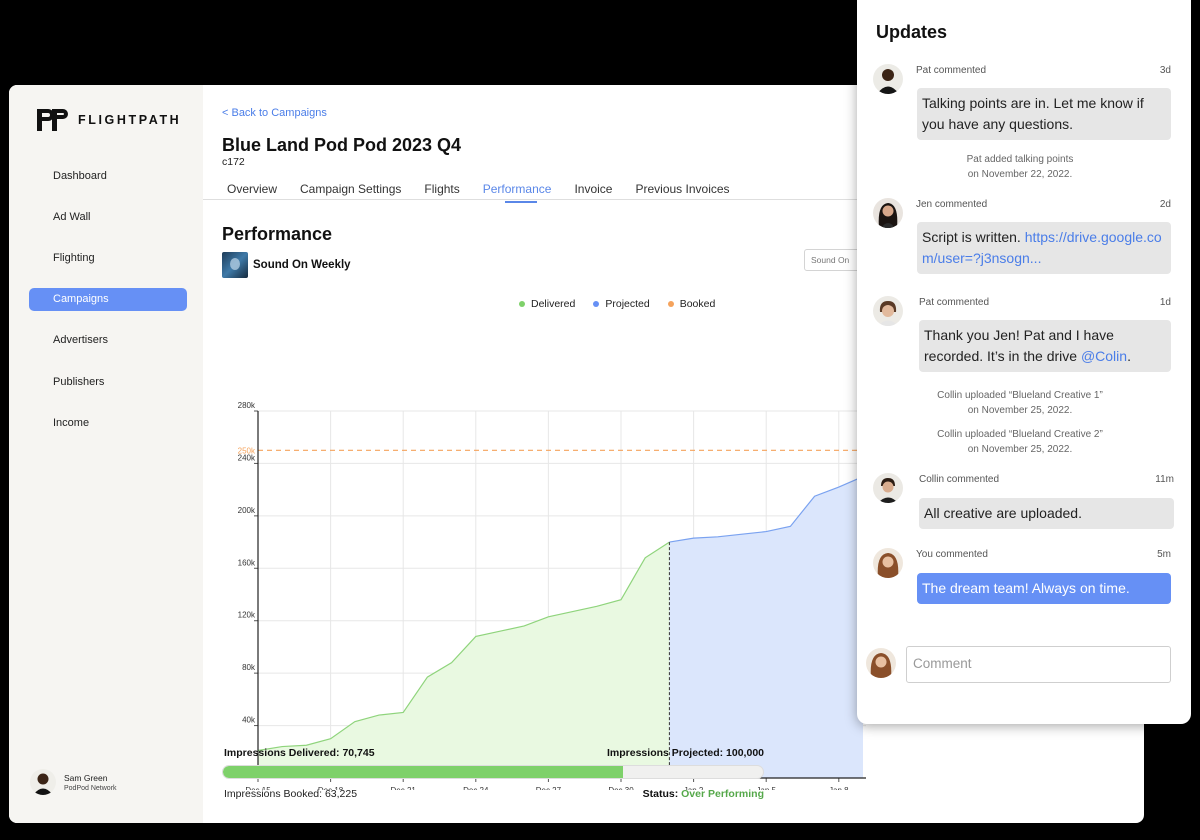 This screenshot has width=1200, height=840. What do you see at coordinates (1165, 70) in the screenshot?
I see `update-time: 3d` at bounding box center [1165, 70].